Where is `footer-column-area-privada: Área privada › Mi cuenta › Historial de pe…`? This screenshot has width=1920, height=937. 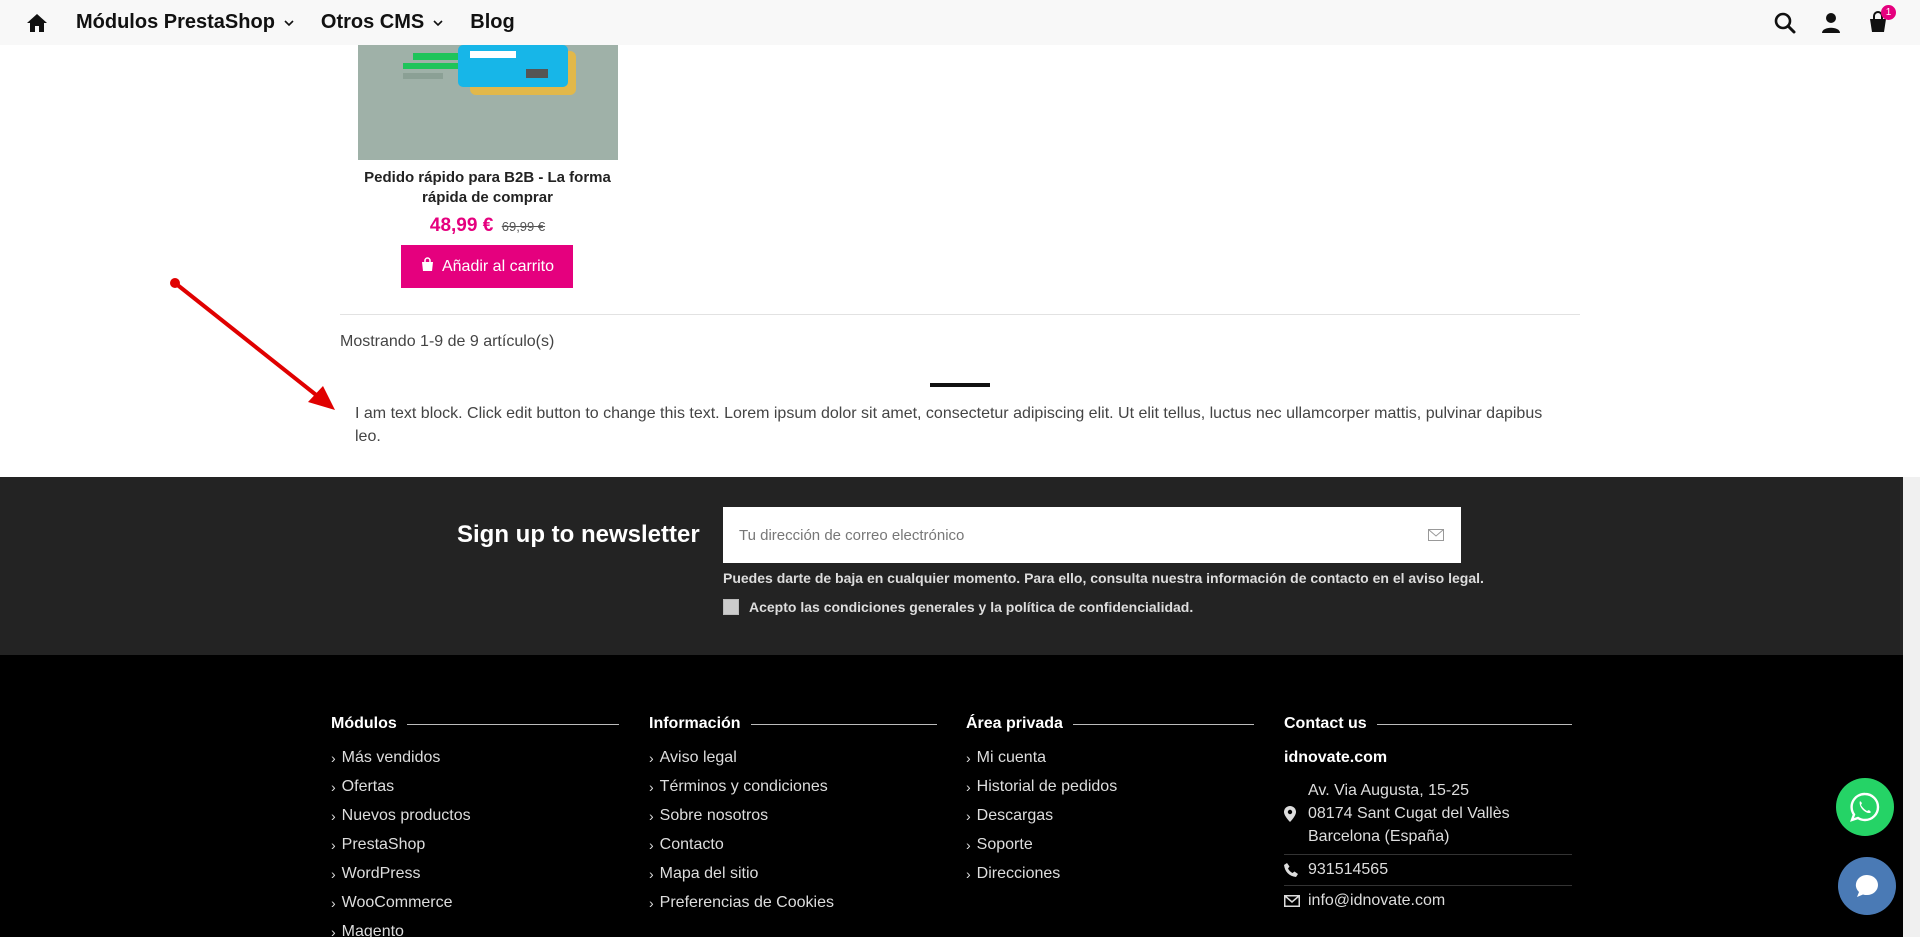
footer-column-area-privada: Área privada › Mi cuenta › Historial de pe… is located at coordinates (1110, 801).